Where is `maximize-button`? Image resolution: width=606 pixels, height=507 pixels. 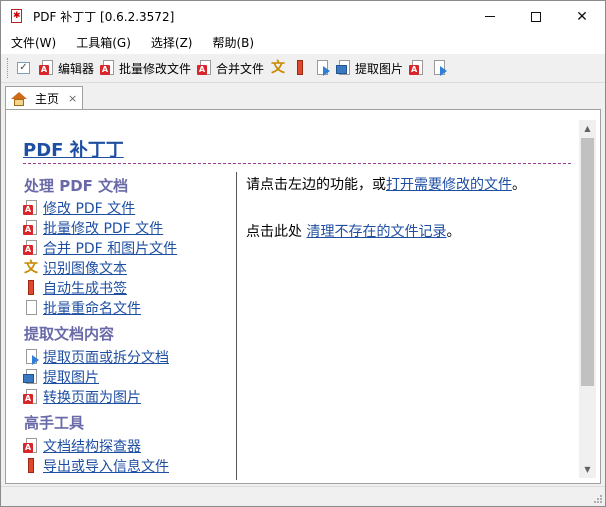
maximize-button is located at coordinates (536, 16).